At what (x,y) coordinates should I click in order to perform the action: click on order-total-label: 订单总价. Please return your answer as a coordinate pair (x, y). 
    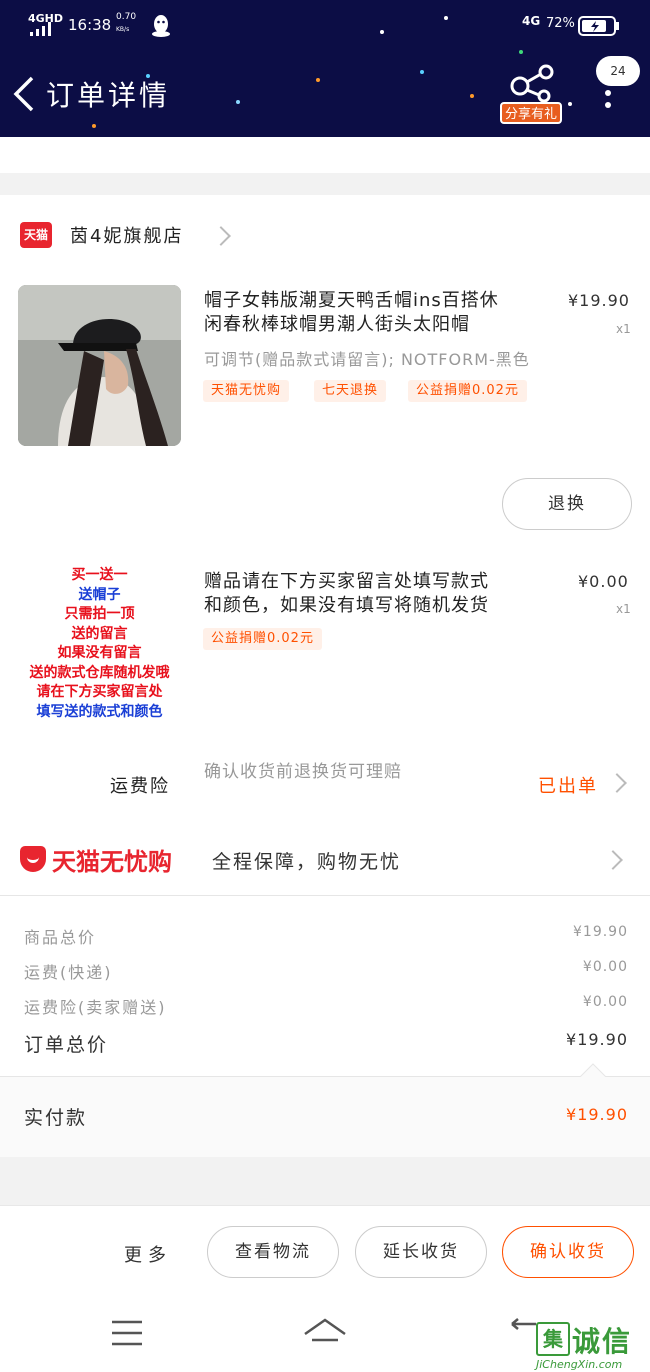
    Looking at the image, I should click on (66, 1045).